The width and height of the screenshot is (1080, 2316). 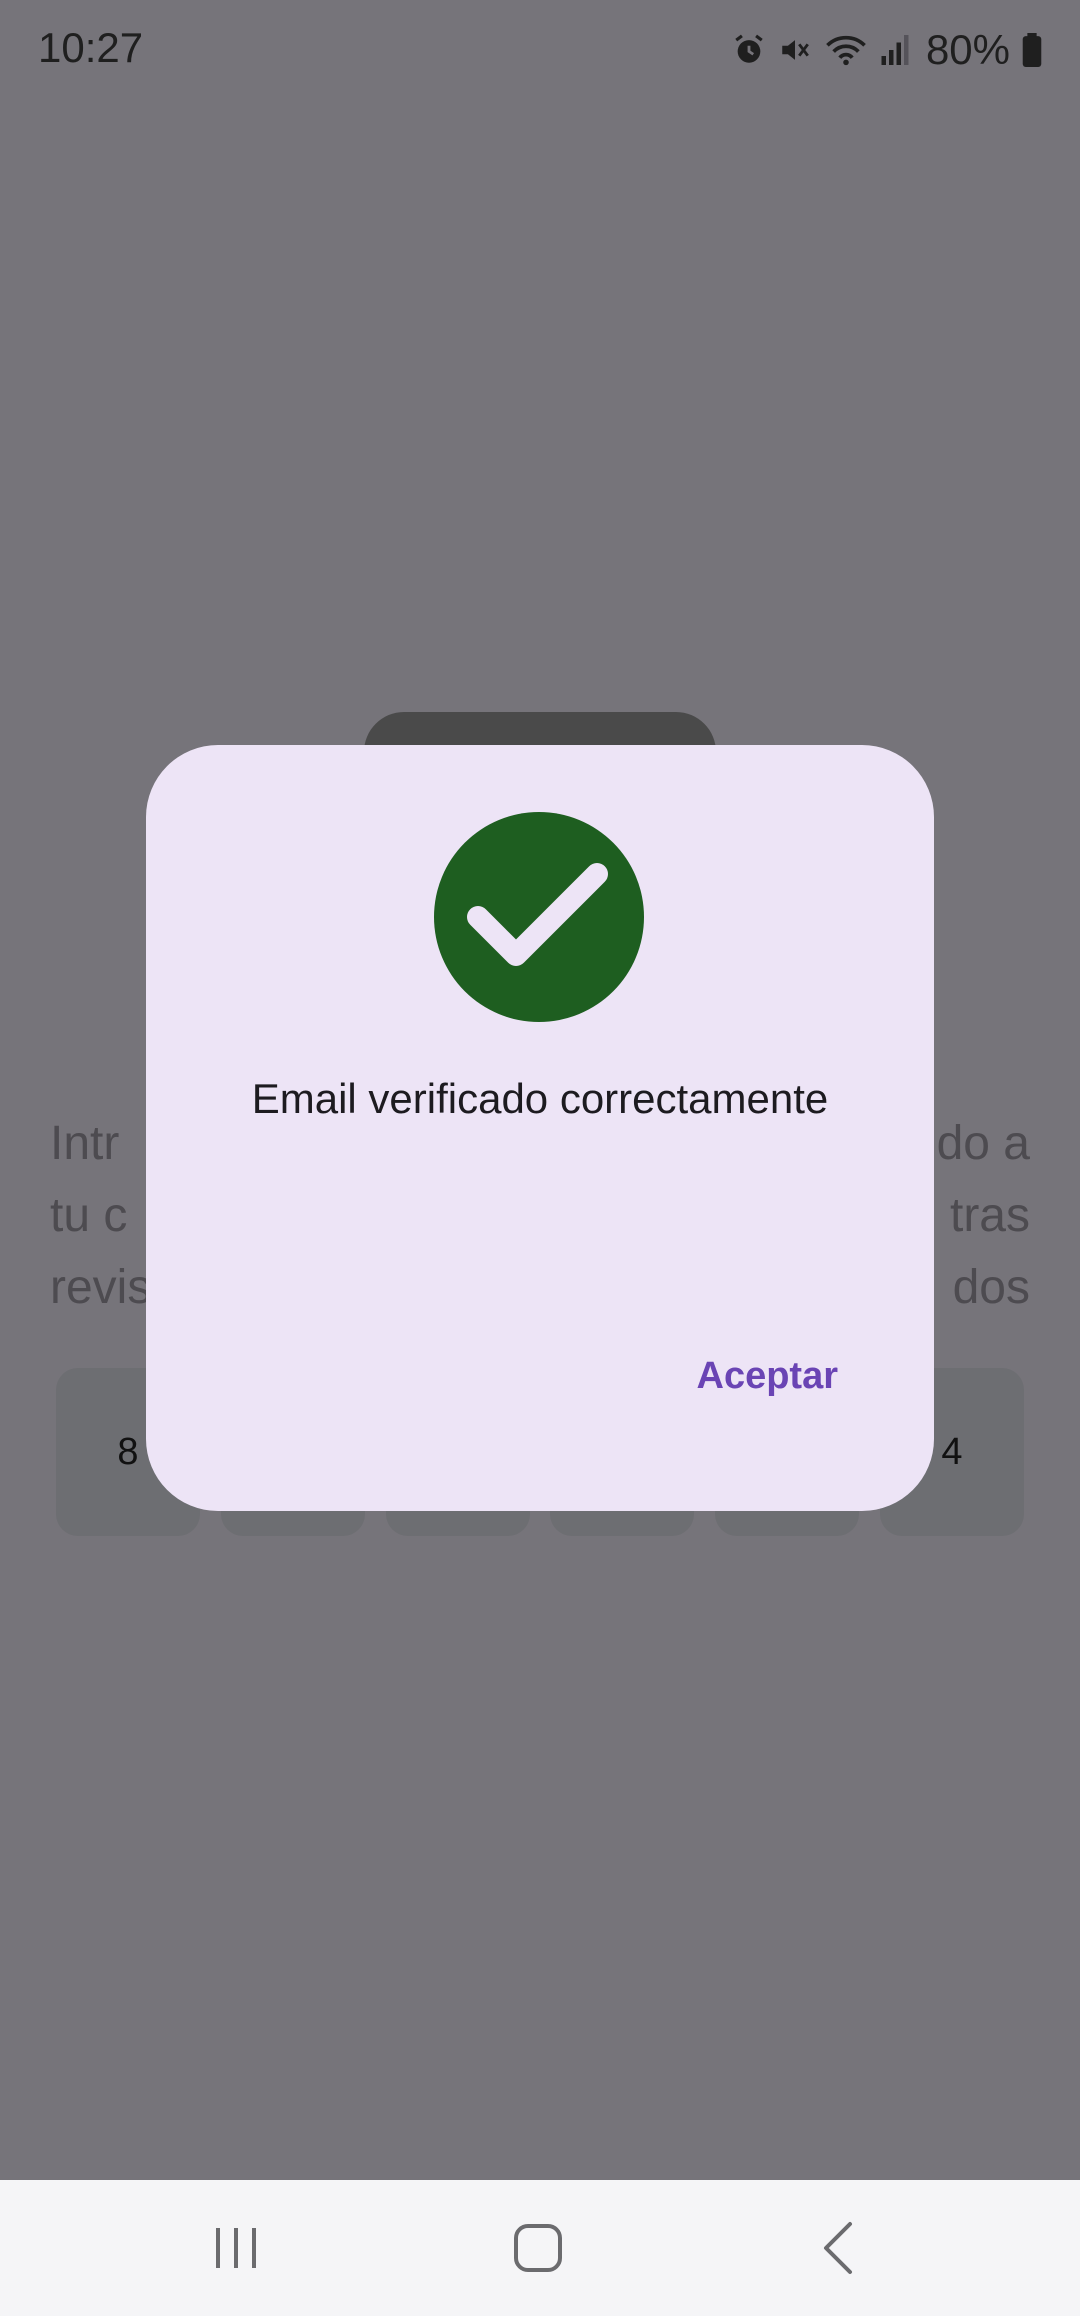 What do you see at coordinates (101, 1287) in the screenshot?
I see `instructions-fragment: revis` at bounding box center [101, 1287].